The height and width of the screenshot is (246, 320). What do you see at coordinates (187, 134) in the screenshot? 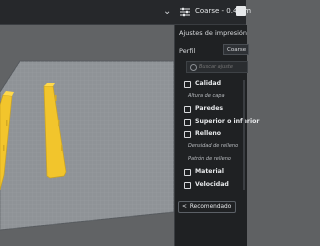
I see `infill-icon` at bounding box center [187, 134].